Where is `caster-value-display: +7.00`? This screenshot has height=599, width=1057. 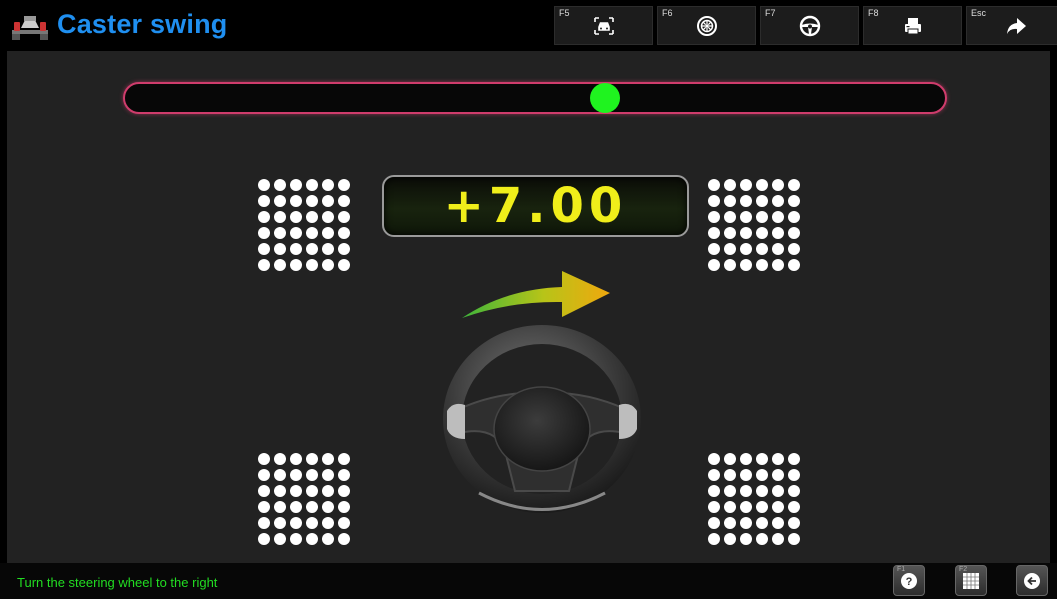
caster-value-display: +7.00 is located at coordinates (535, 206).